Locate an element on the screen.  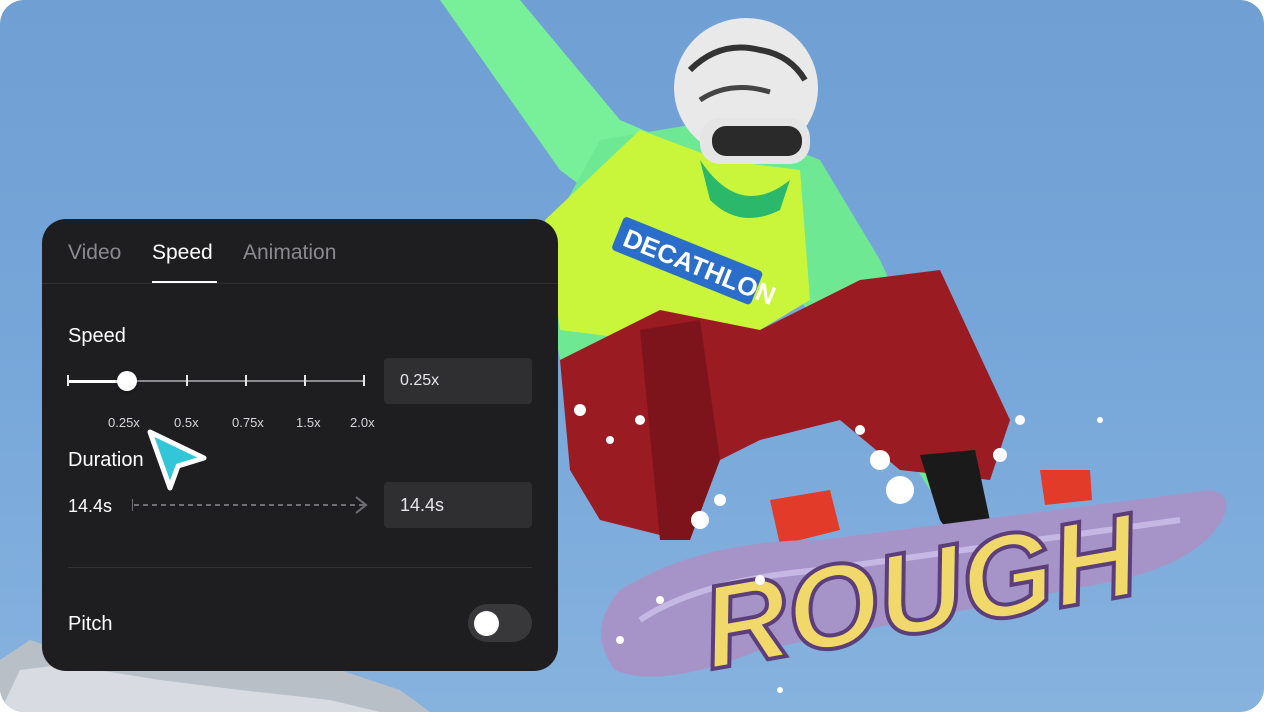
pitch-toggle is located at coordinates (500, 623).